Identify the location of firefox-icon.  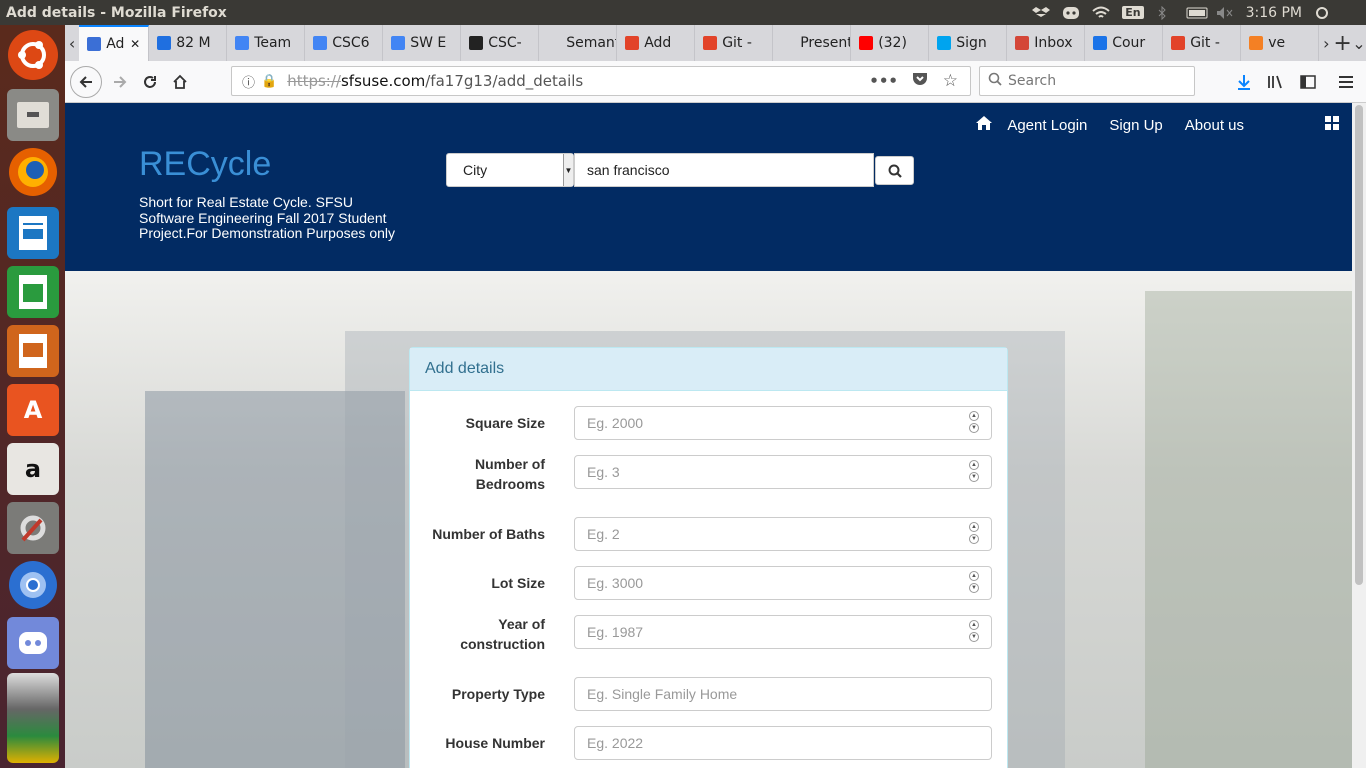
(33, 172).